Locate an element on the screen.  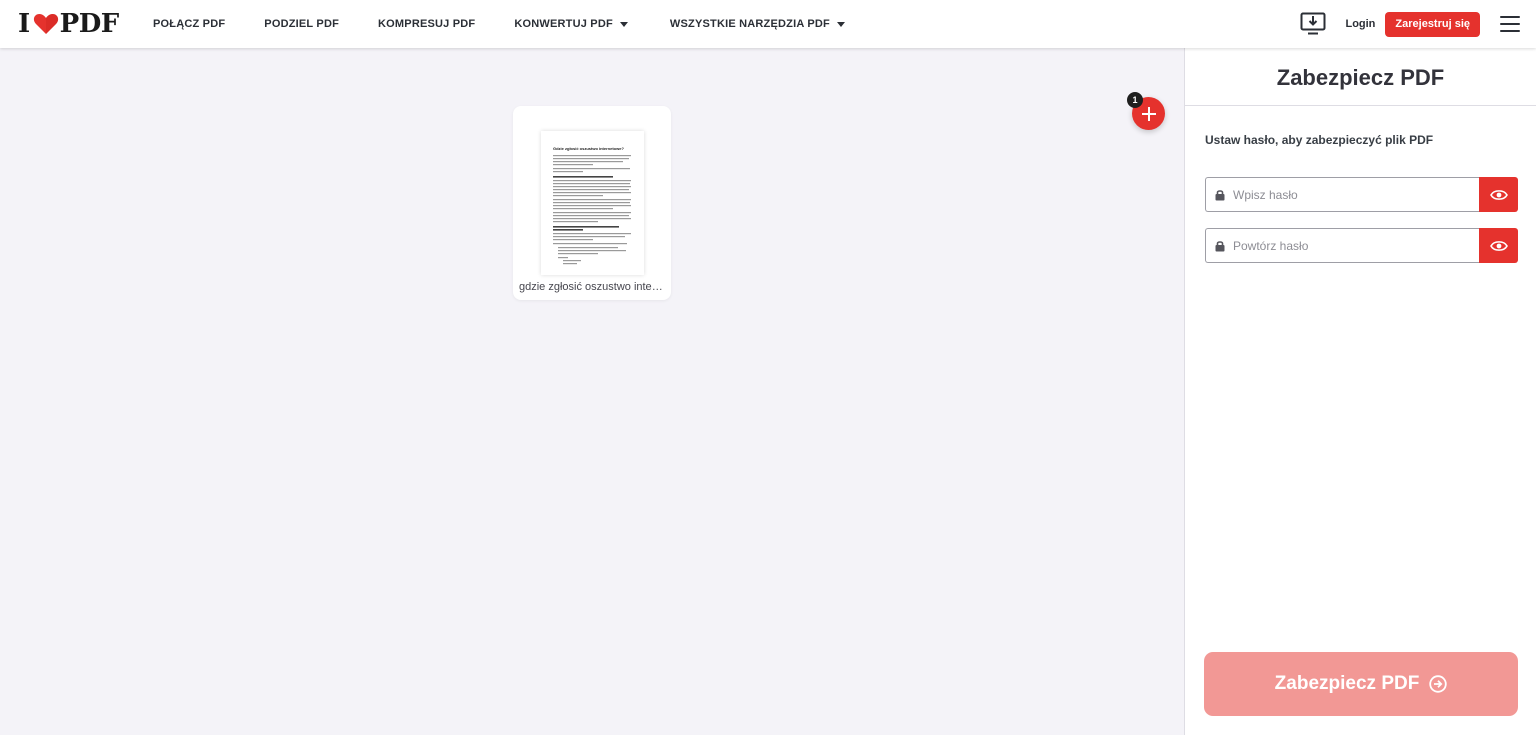
nav-merge-pdf: POŁĄCZ PDF is located at coordinates (189, 24).